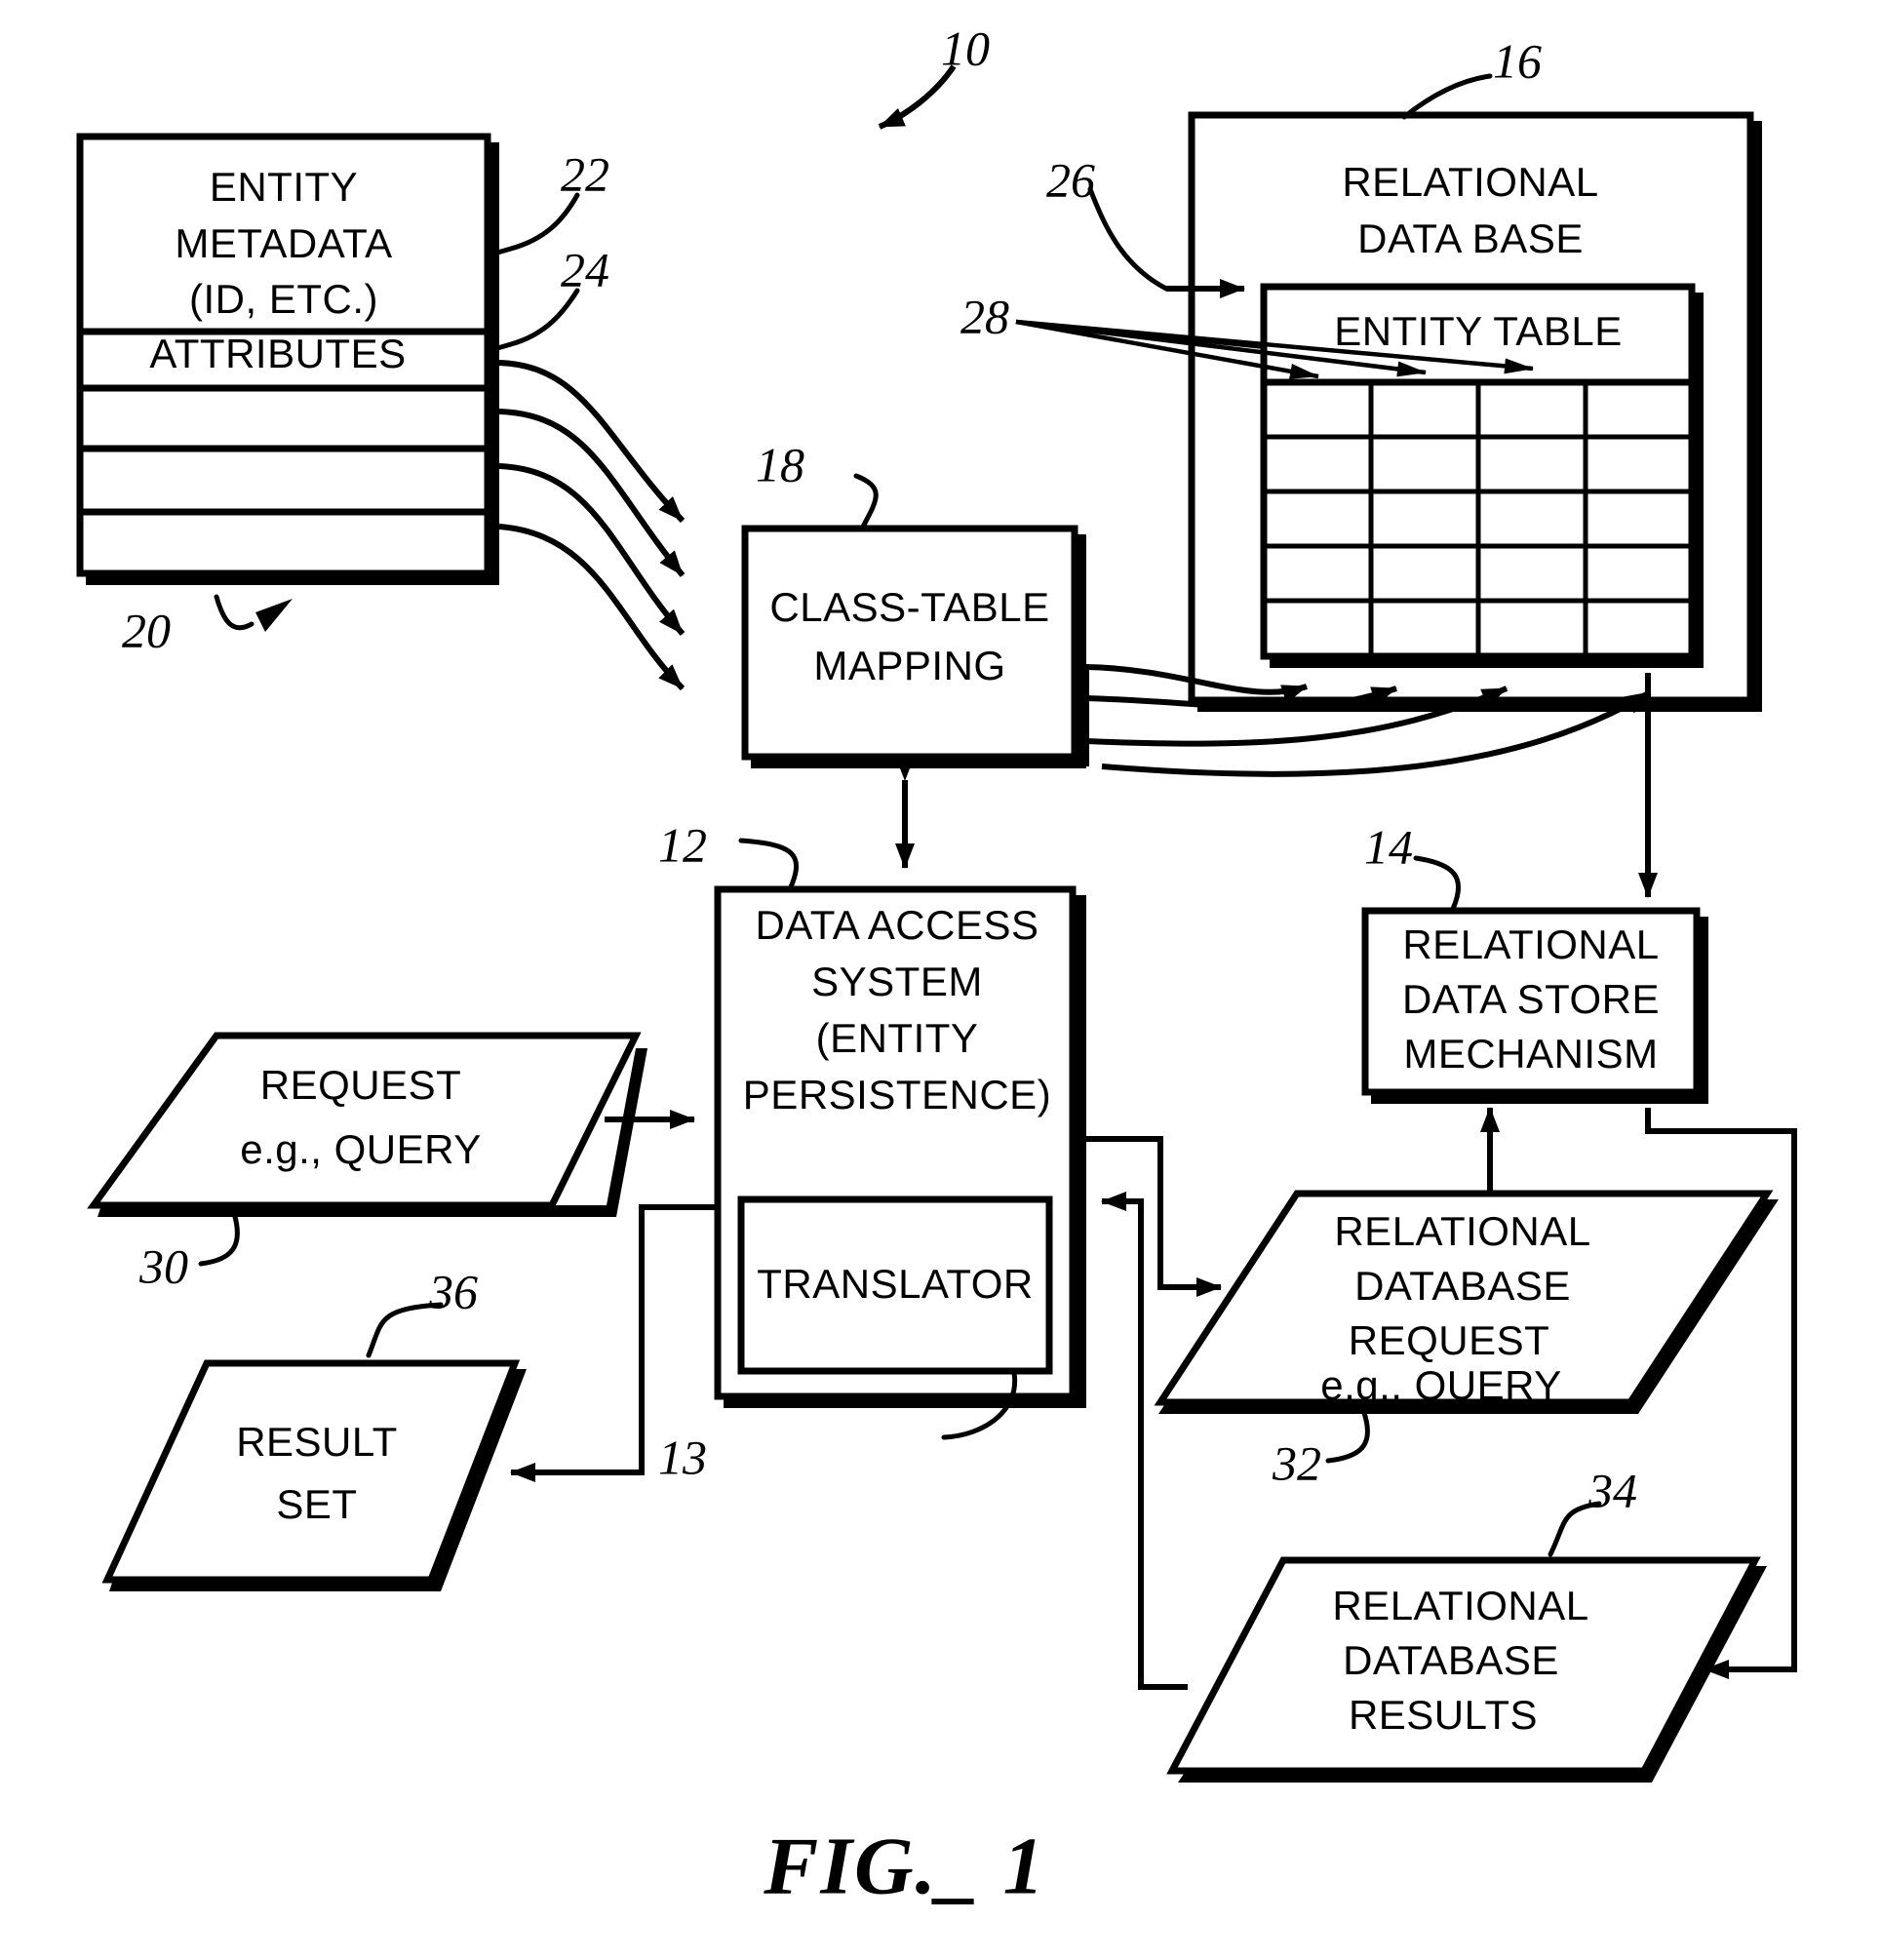 Image resolution: width=1881 pixels, height=1960 pixels. What do you see at coordinates (1388, 846) in the screenshot?
I see `ref-numeral-14: 14` at bounding box center [1388, 846].